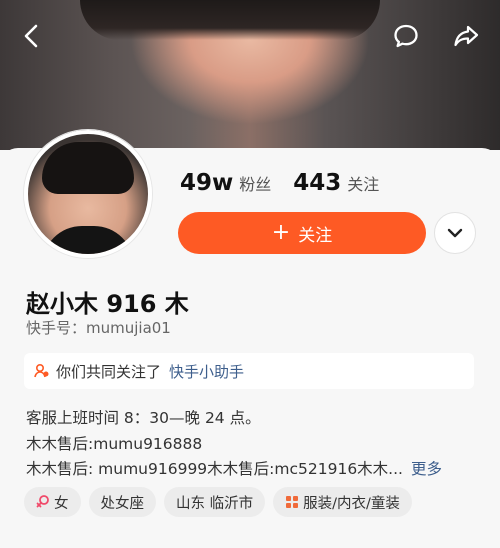 This screenshot has height=548, width=500. Describe the element at coordinates (281, 232) in the screenshot. I see `plus-icon: +` at that location.